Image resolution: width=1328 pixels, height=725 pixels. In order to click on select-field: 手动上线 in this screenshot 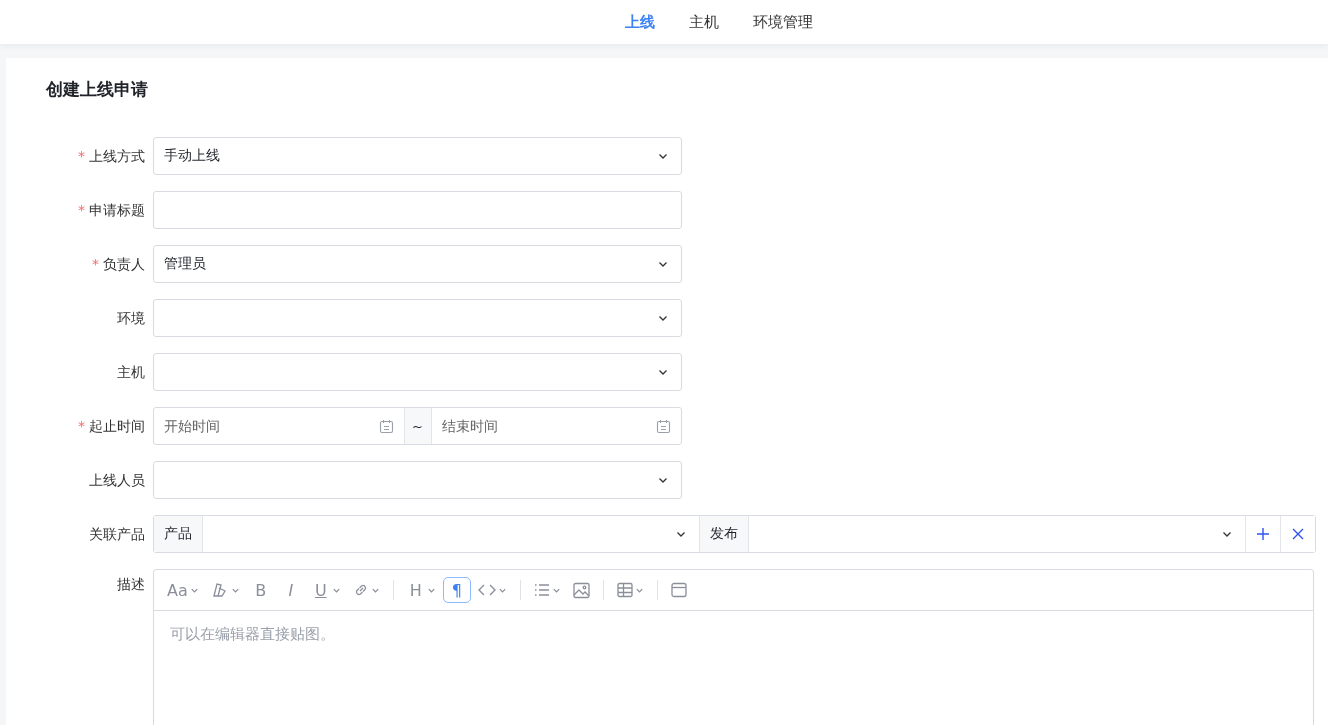, I will do `click(417, 156)`.